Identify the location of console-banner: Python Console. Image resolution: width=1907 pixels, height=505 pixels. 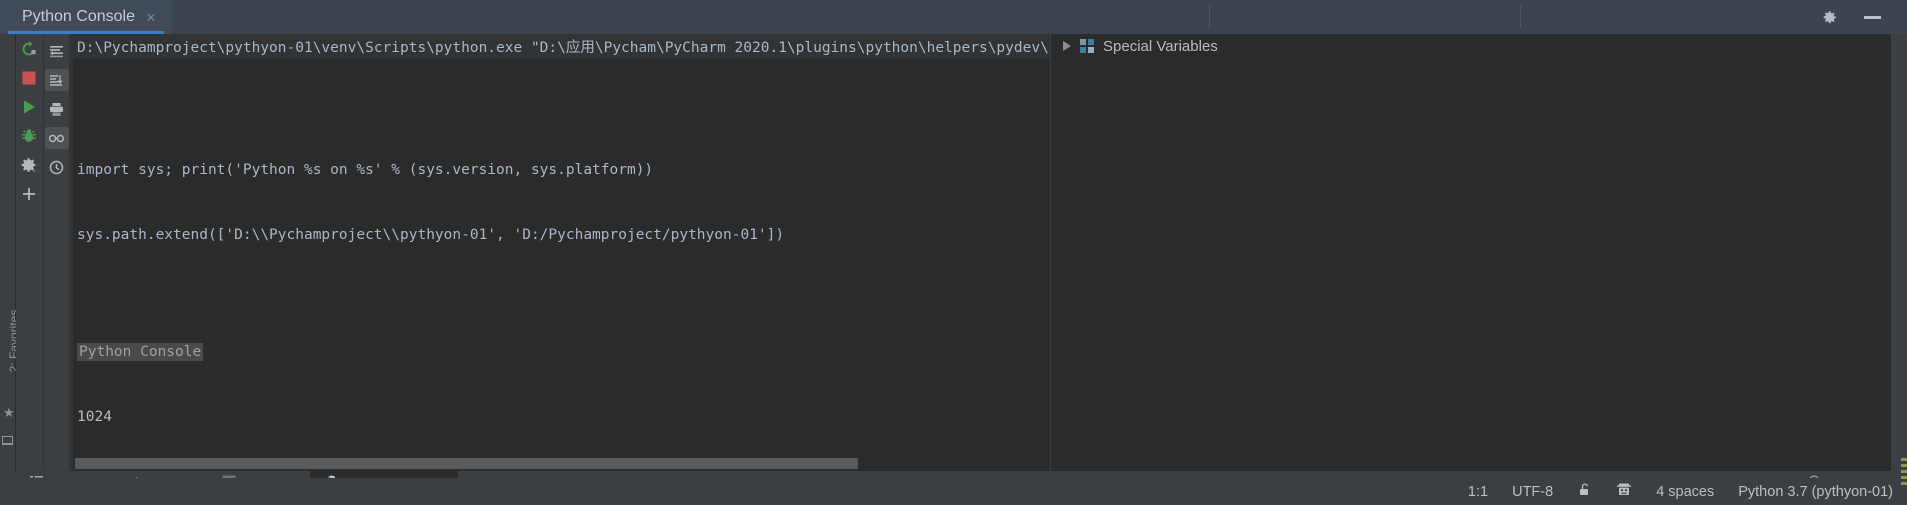
(140, 352).